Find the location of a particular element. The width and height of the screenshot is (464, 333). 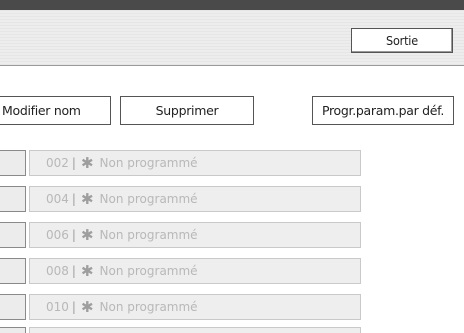

exit-button: Sortie is located at coordinates (402, 40).